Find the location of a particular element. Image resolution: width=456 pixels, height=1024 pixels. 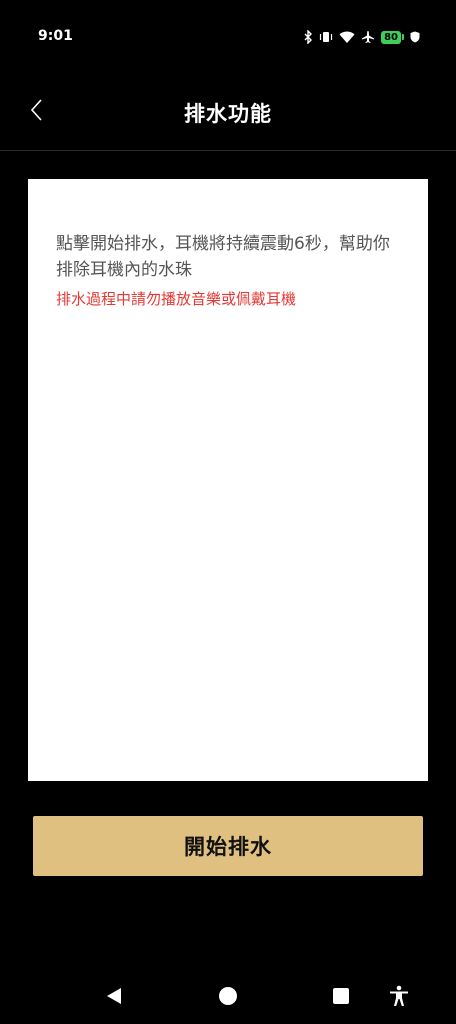

system-nav-bar is located at coordinates (228, 997).